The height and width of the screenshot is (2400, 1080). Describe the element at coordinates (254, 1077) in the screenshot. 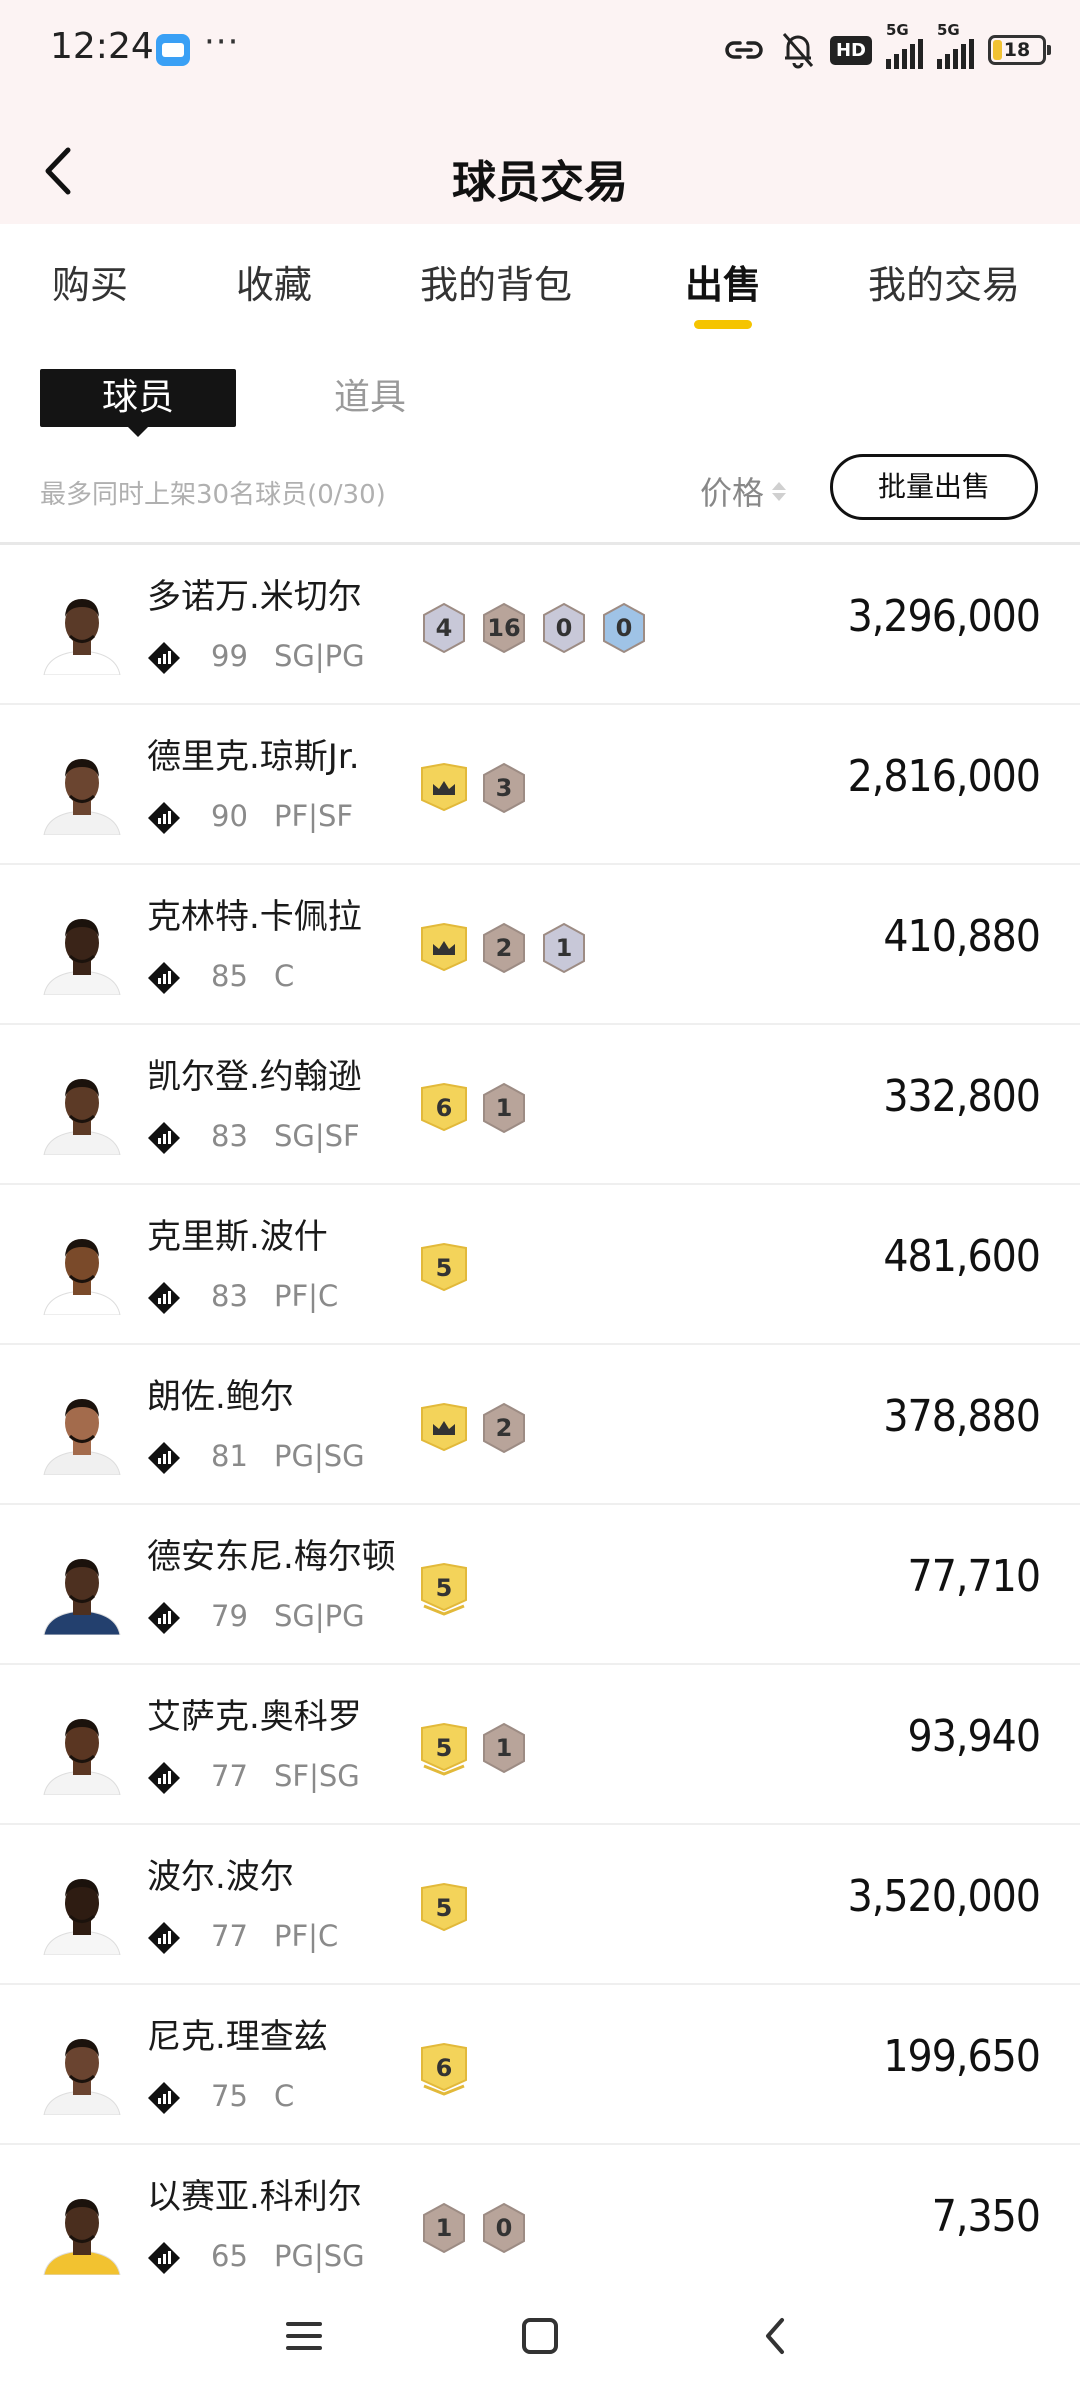

I see `player-name: 凯尔登.约翰逊` at that location.